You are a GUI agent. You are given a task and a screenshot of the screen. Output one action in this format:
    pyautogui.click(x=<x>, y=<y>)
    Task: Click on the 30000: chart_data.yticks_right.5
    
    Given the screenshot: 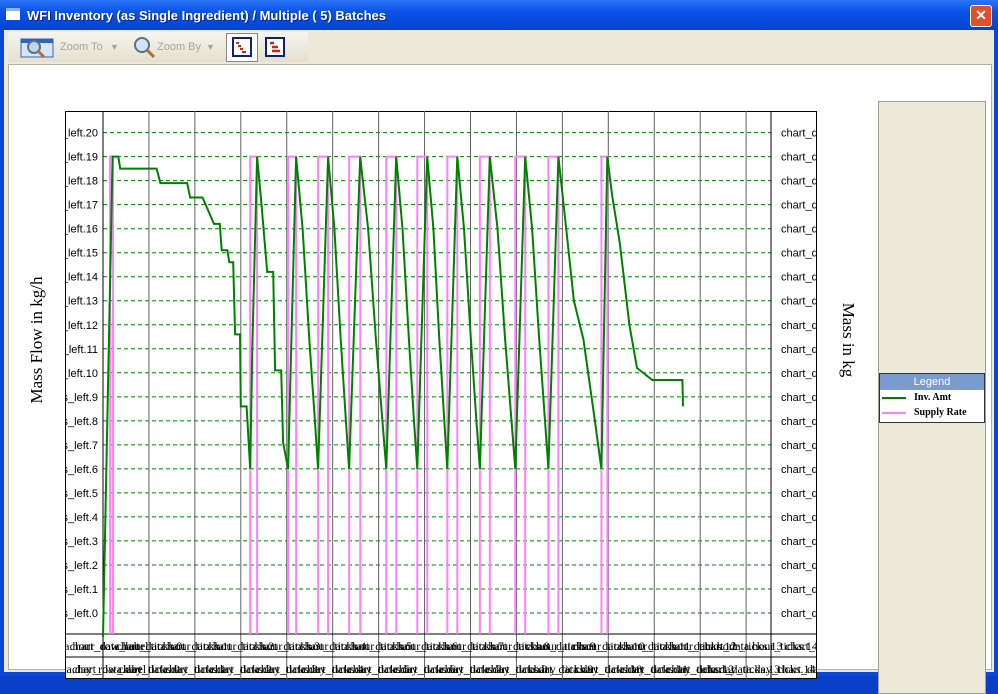 What is the action you would take?
    pyautogui.click(x=799, y=494)
    